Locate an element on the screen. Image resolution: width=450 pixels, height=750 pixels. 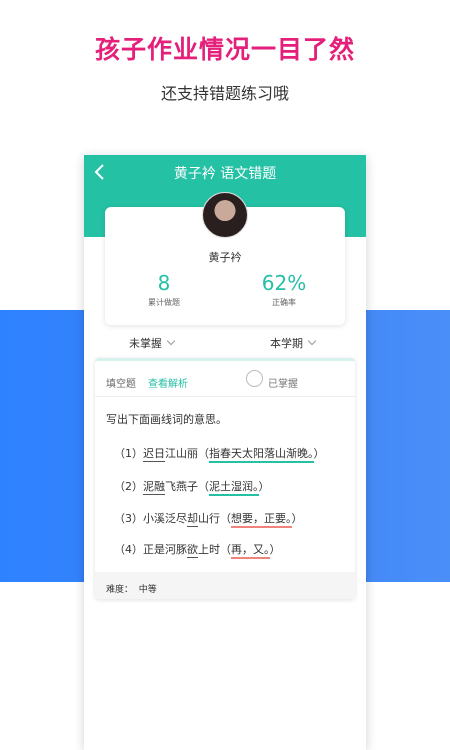
promo-subline: 还支持错题练习哦 is located at coordinates (224, 93).